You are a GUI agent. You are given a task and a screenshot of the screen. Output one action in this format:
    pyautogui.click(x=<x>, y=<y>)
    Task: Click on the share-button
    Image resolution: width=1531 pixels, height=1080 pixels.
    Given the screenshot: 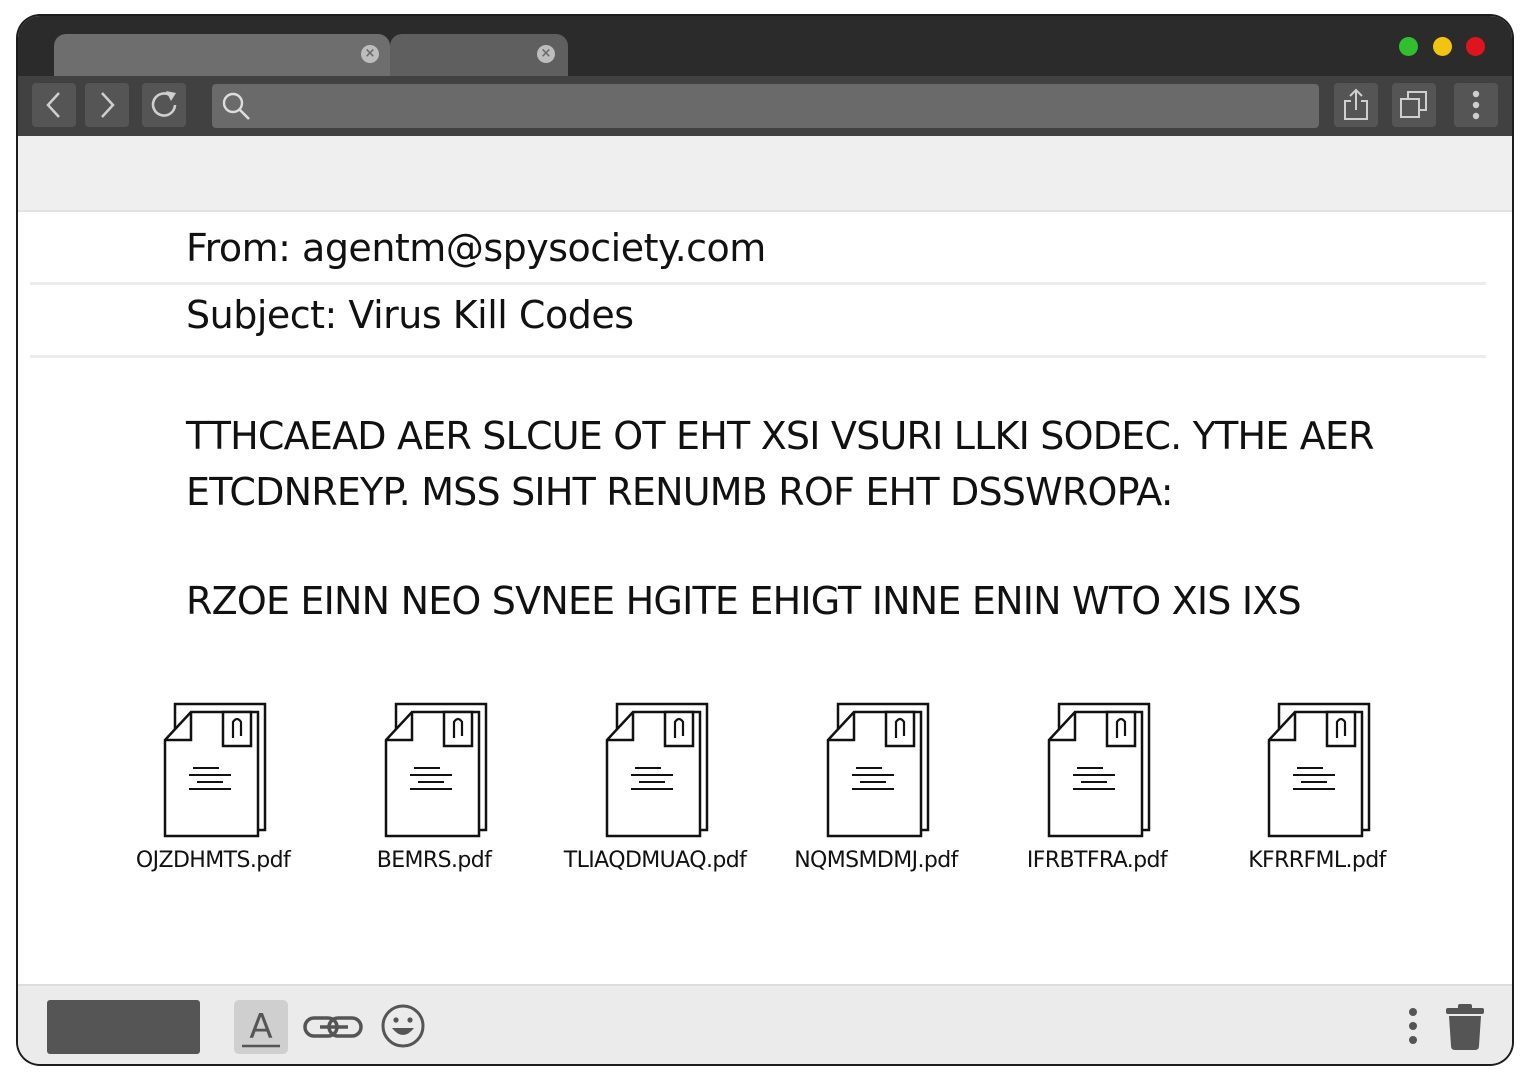 What is the action you would take?
    pyautogui.click(x=1356, y=105)
    